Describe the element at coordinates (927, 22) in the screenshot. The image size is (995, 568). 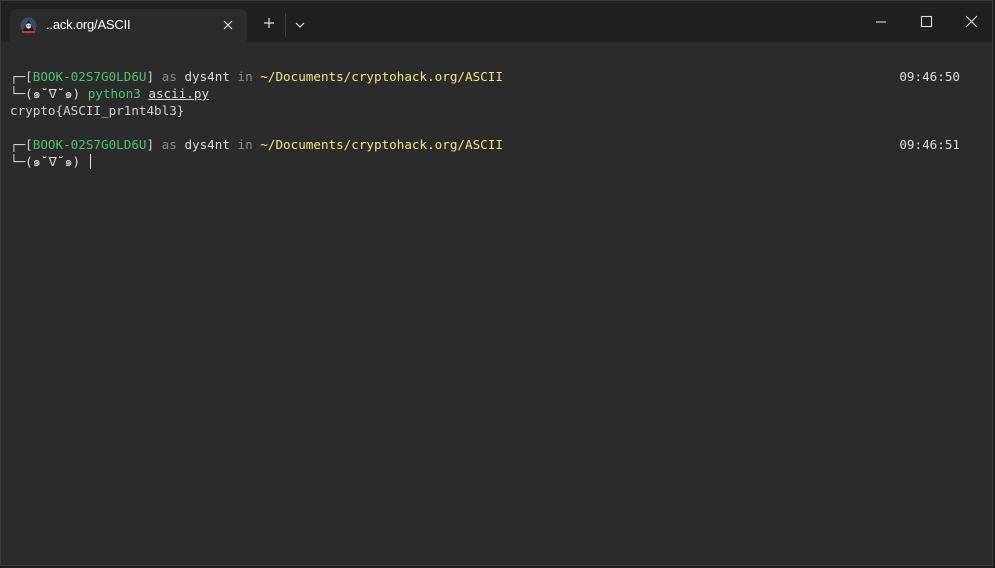
I see `maximize-icon` at that location.